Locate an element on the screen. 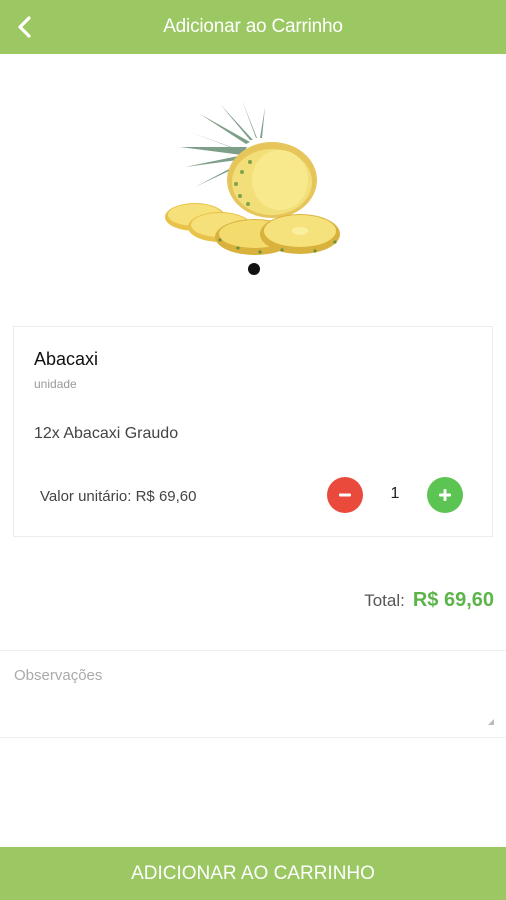 This screenshot has height=900, width=506. top-app-bar: Adicionar ao Carrinho is located at coordinates (253, 27).